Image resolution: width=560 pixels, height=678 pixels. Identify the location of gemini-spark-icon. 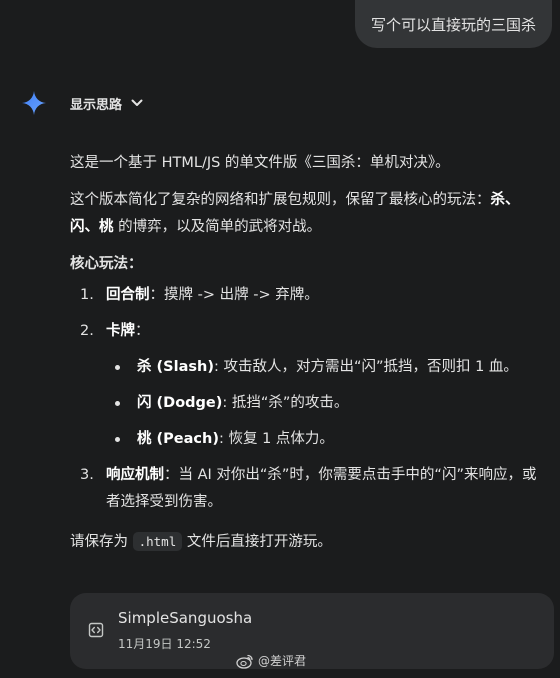
(34, 103).